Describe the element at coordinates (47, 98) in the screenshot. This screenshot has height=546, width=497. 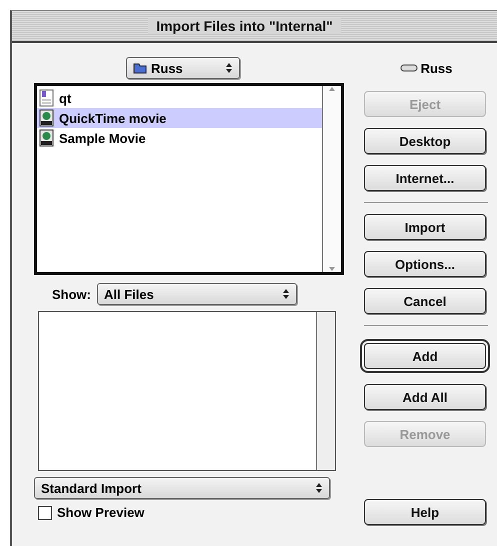
I see `document-icon` at that location.